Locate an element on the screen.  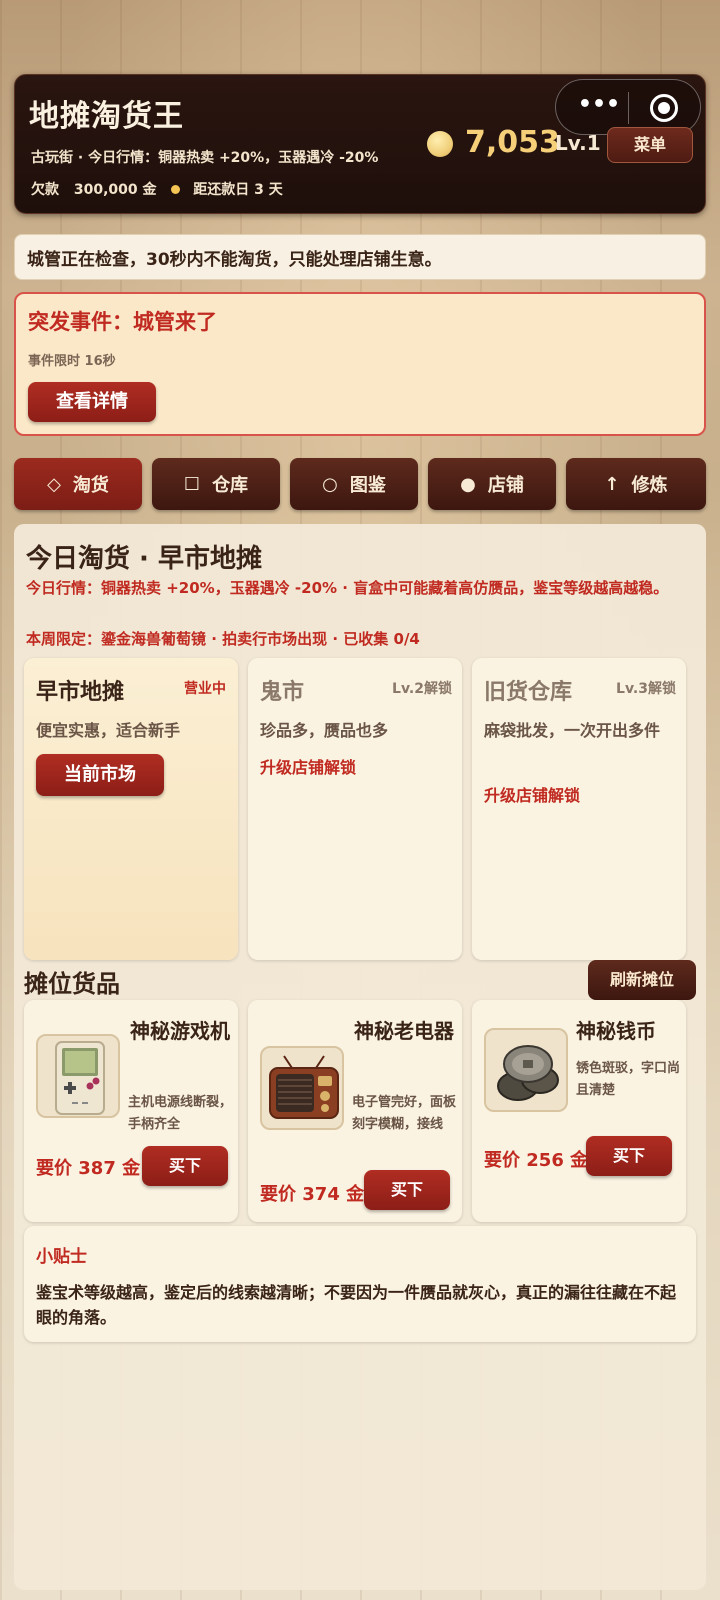
goods-desc: 主机电源线断裂，手柄齐全 is located at coordinates (180, 1113).